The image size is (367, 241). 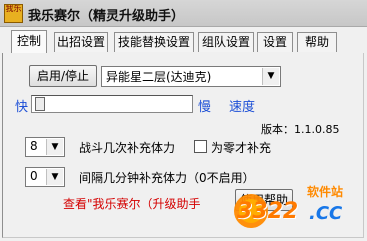 What do you see at coordinates (205, 107) in the screenshot?
I see `speed-slow-label: 慢` at bounding box center [205, 107].